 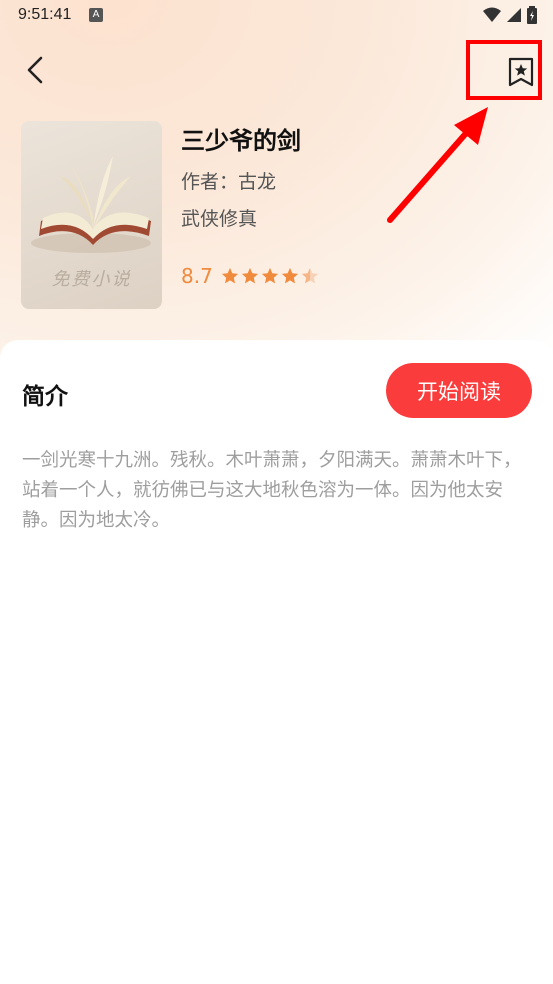 What do you see at coordinates (45, 14) in the screenshot?
I see `status-time: 9:51:41` at bounding box center [45, 14].